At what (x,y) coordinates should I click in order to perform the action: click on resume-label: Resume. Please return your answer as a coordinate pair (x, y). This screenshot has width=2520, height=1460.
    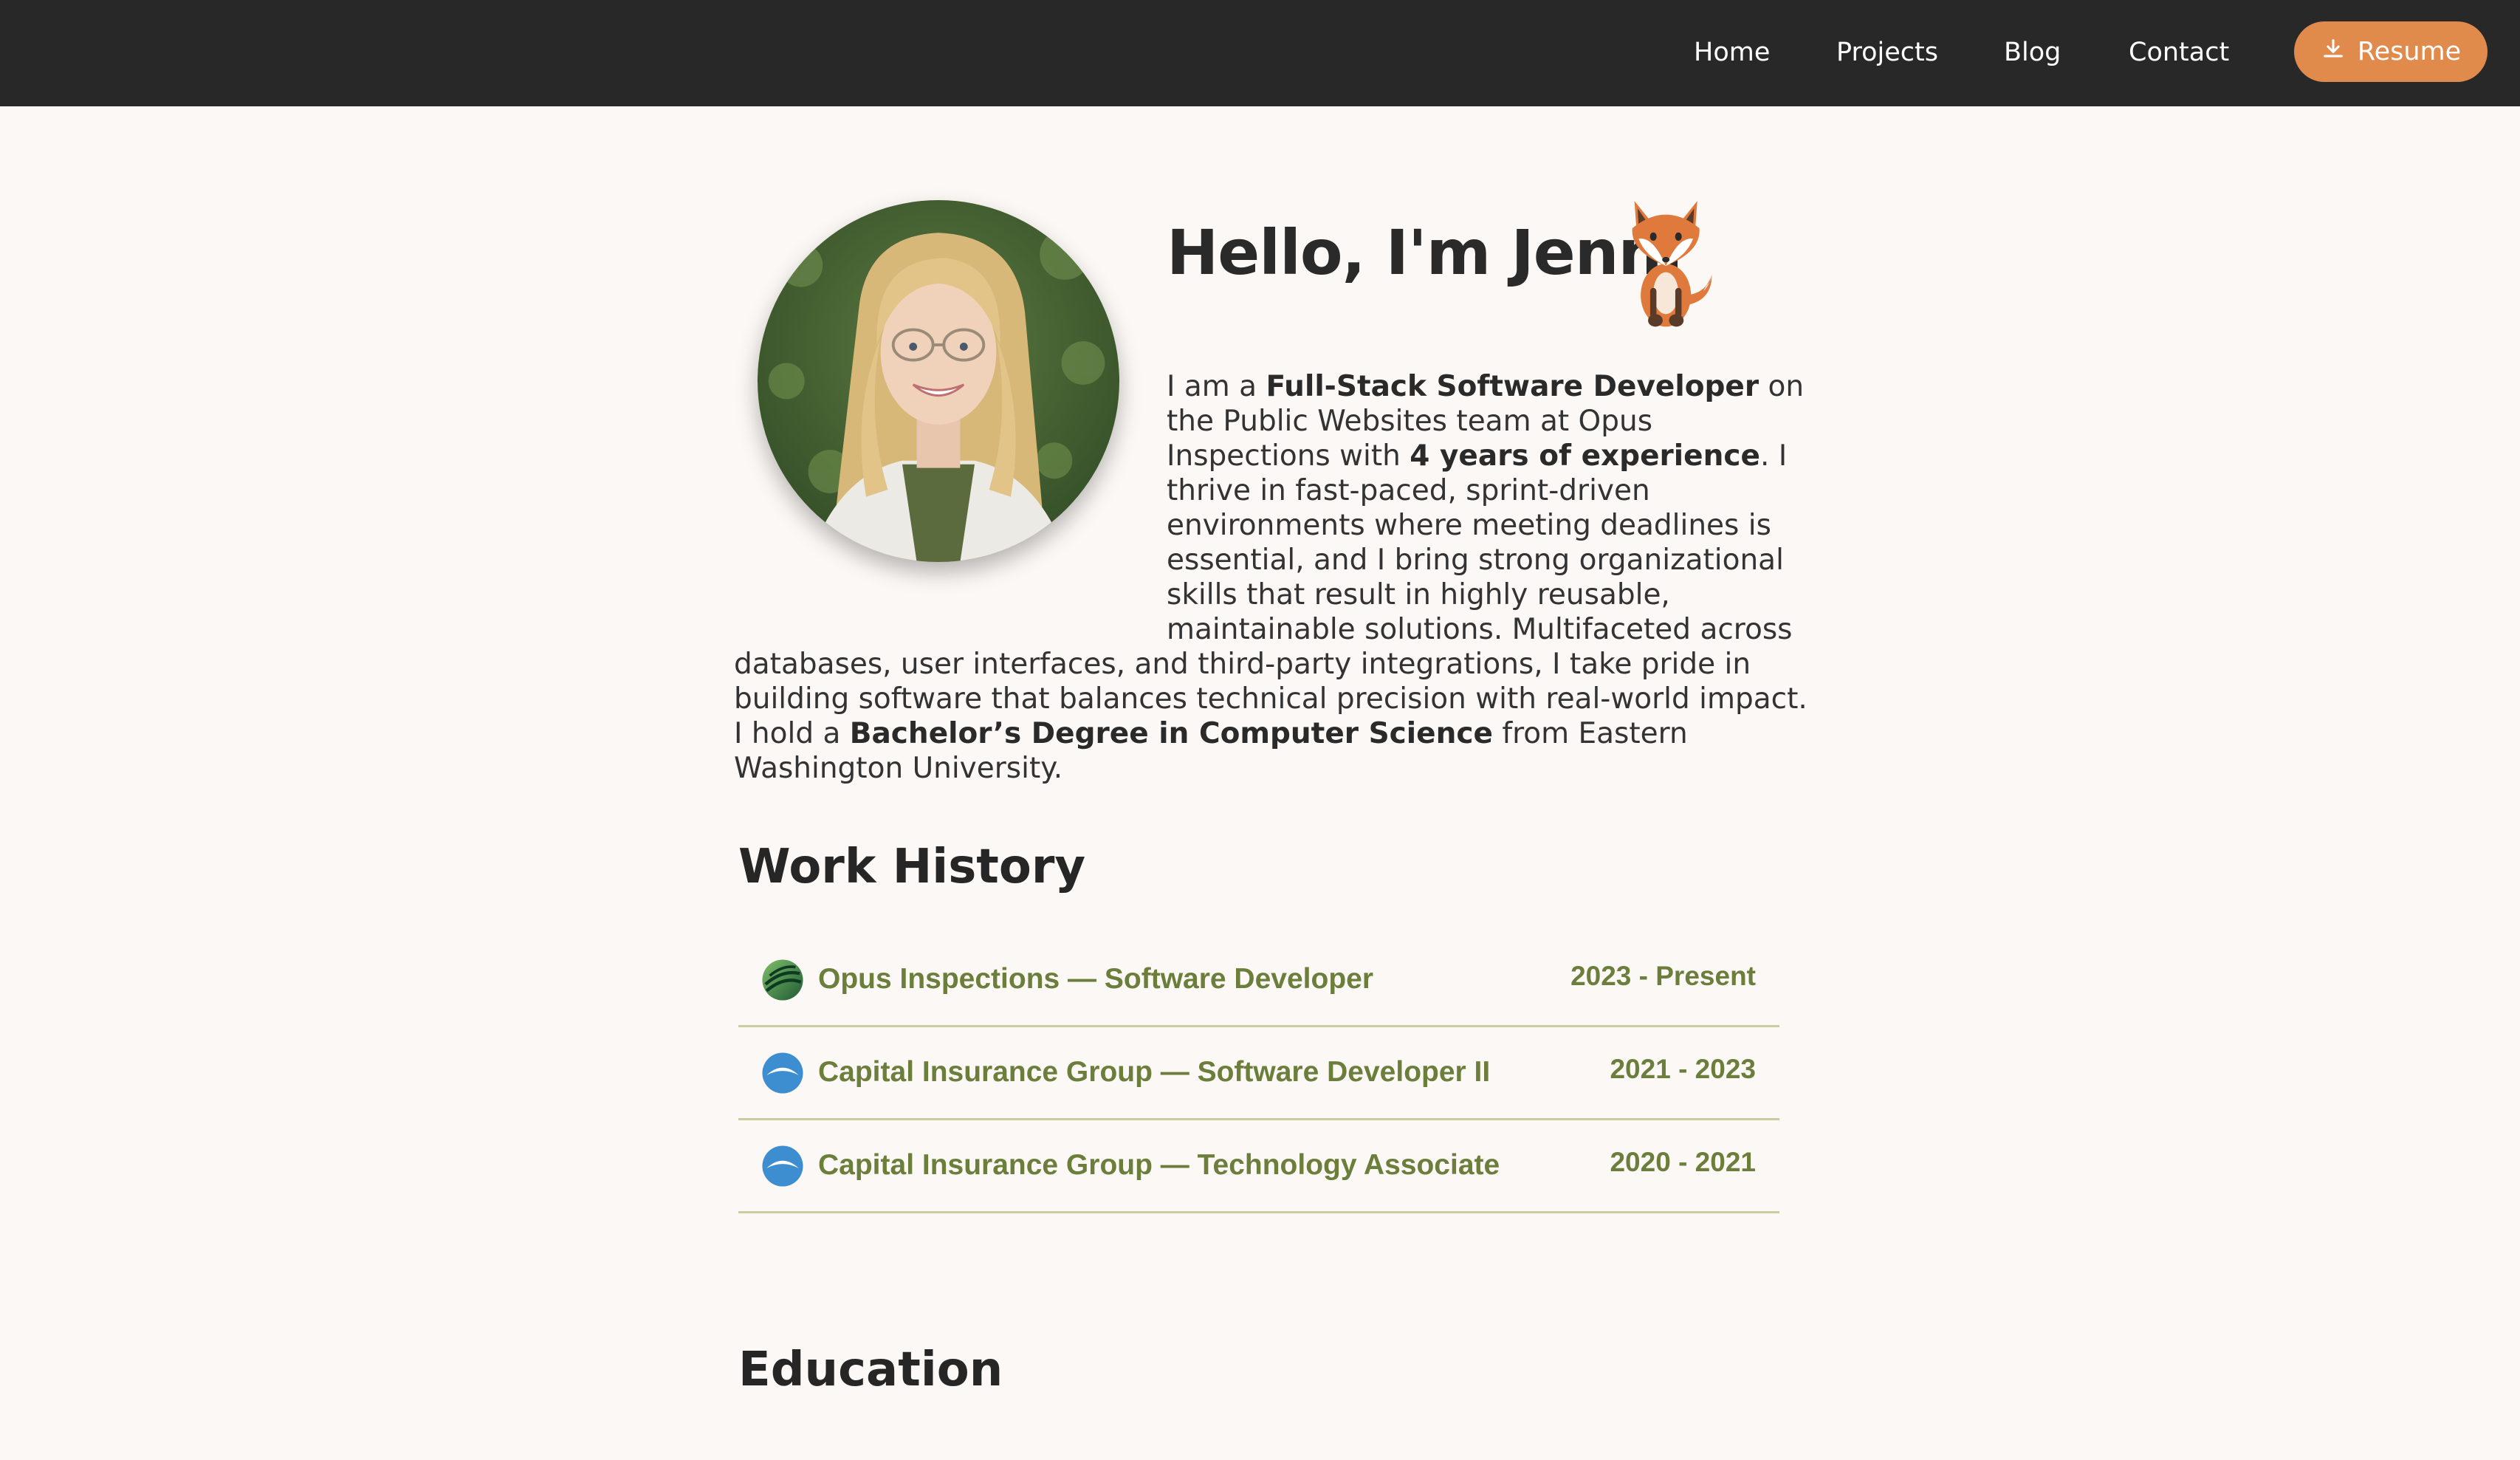
    Looking at the image, I should click on (2409, 51).